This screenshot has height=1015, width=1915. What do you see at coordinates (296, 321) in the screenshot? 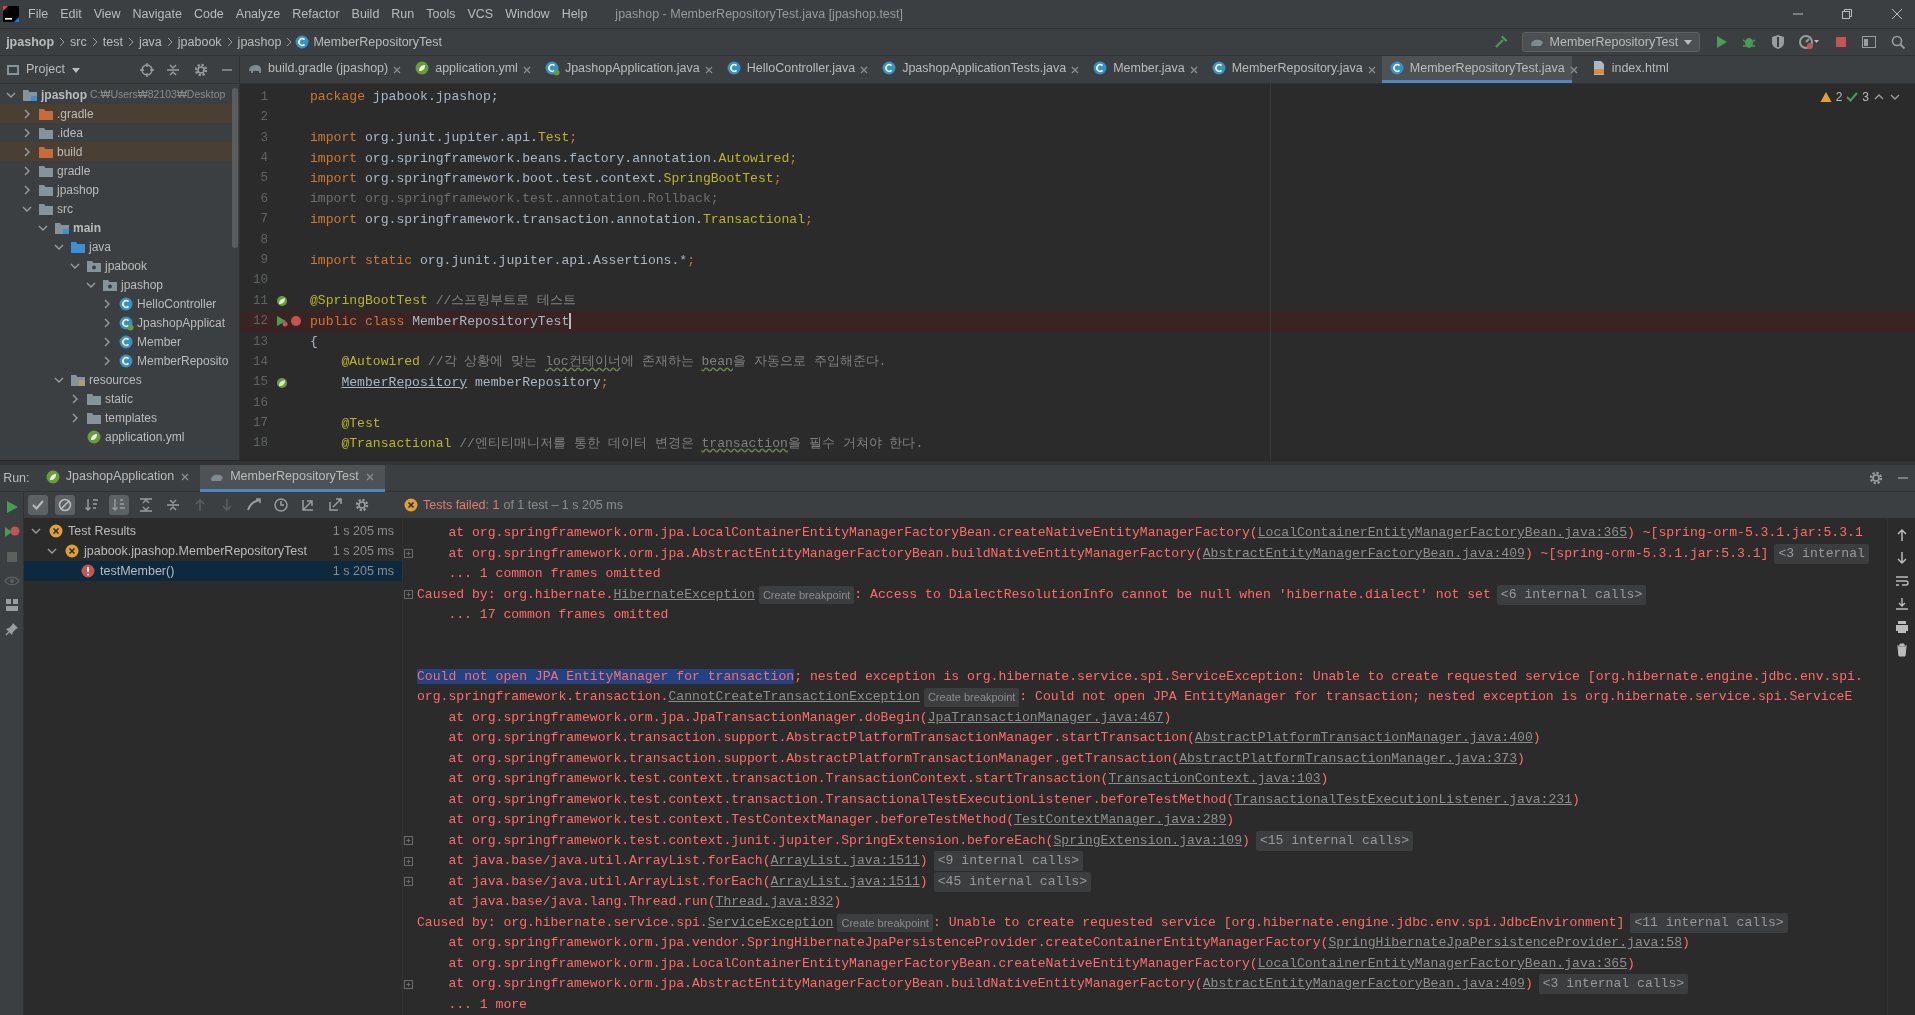
I see `breakpoint-icon` at bounding box center [296, 321].